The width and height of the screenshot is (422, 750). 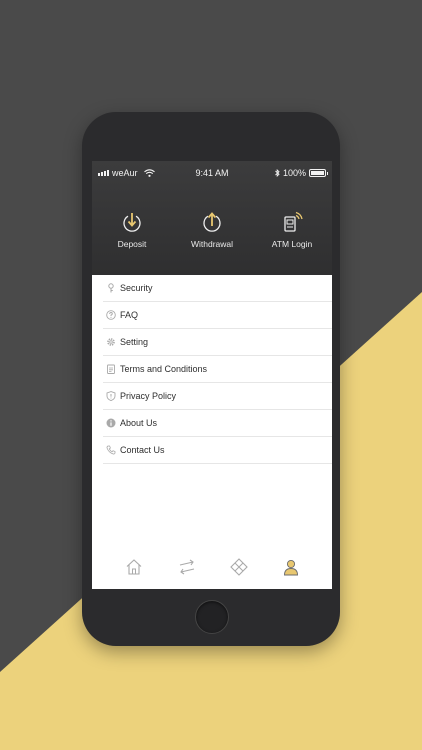 I want to click on bottom-tab-bar, so click(x=212, y=567).